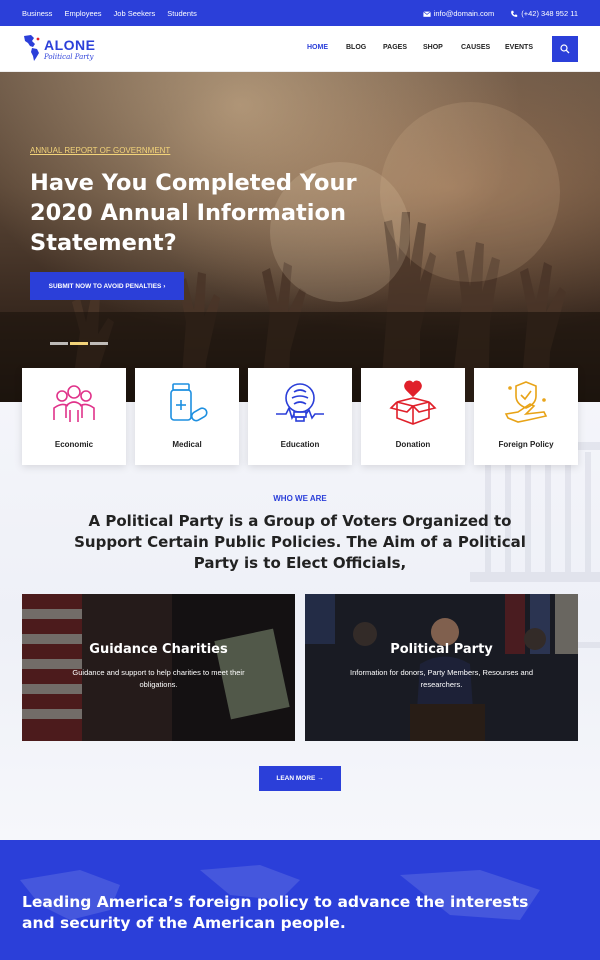 Image resolution: width=600 pixels, height=960 pixels. I want to click on phone-contact: (+42) 348 952 11, so click(544, 13).